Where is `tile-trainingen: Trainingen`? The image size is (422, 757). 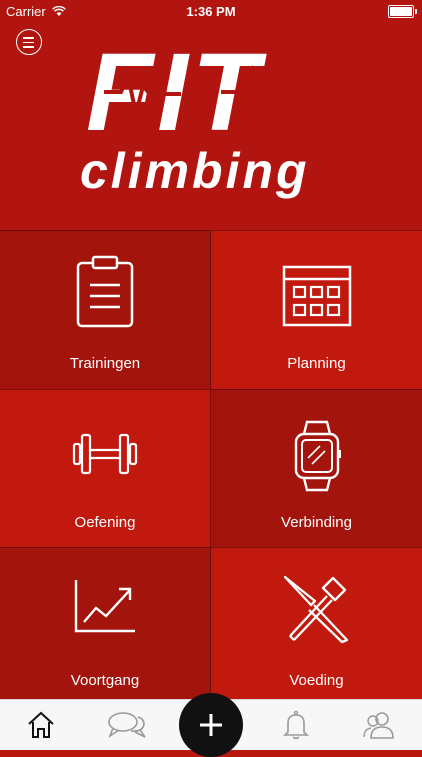 tile-trainingen: Trainingen is located at coordinates (105, 309).